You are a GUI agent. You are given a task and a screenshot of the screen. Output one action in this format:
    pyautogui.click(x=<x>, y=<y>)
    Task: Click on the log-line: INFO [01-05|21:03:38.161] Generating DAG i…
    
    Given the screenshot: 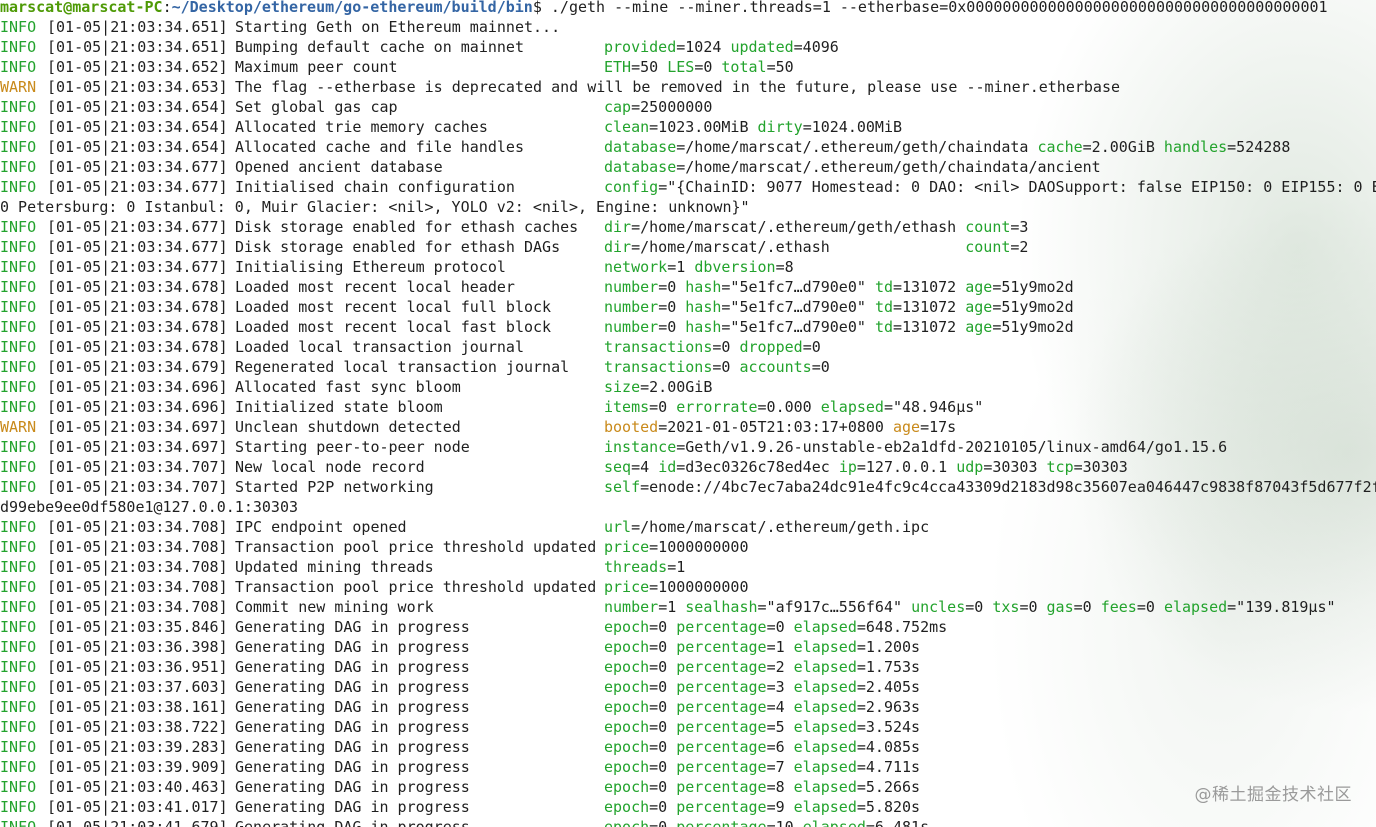 What is the action you would take?
    pyautogui.click(x=688, y=707)
    